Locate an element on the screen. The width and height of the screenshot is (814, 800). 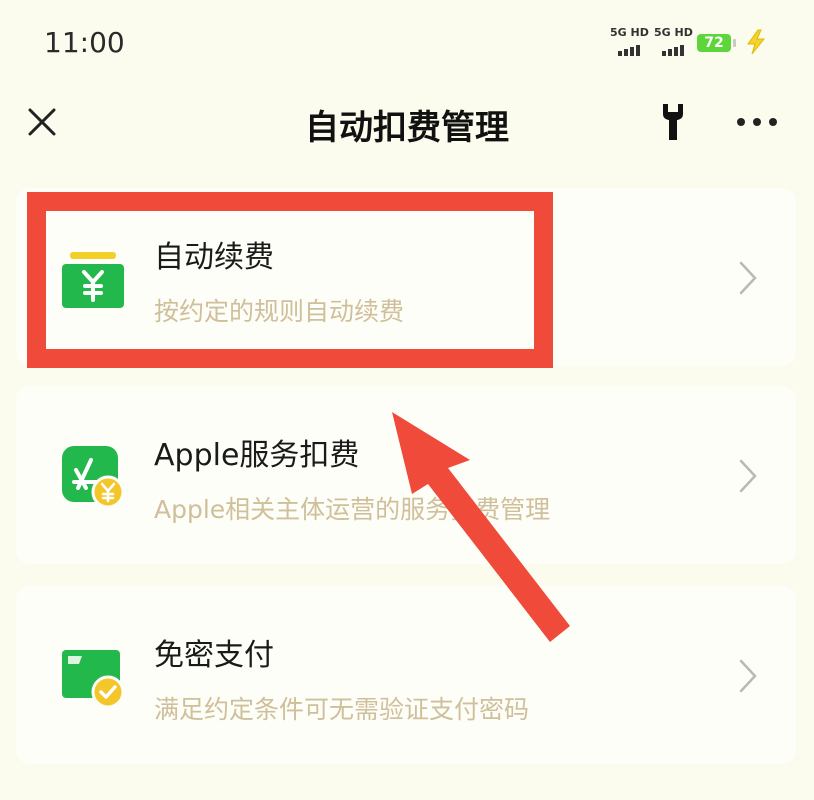
nav-bar: 自动扣费管理 is located at coordinates (407, 125).